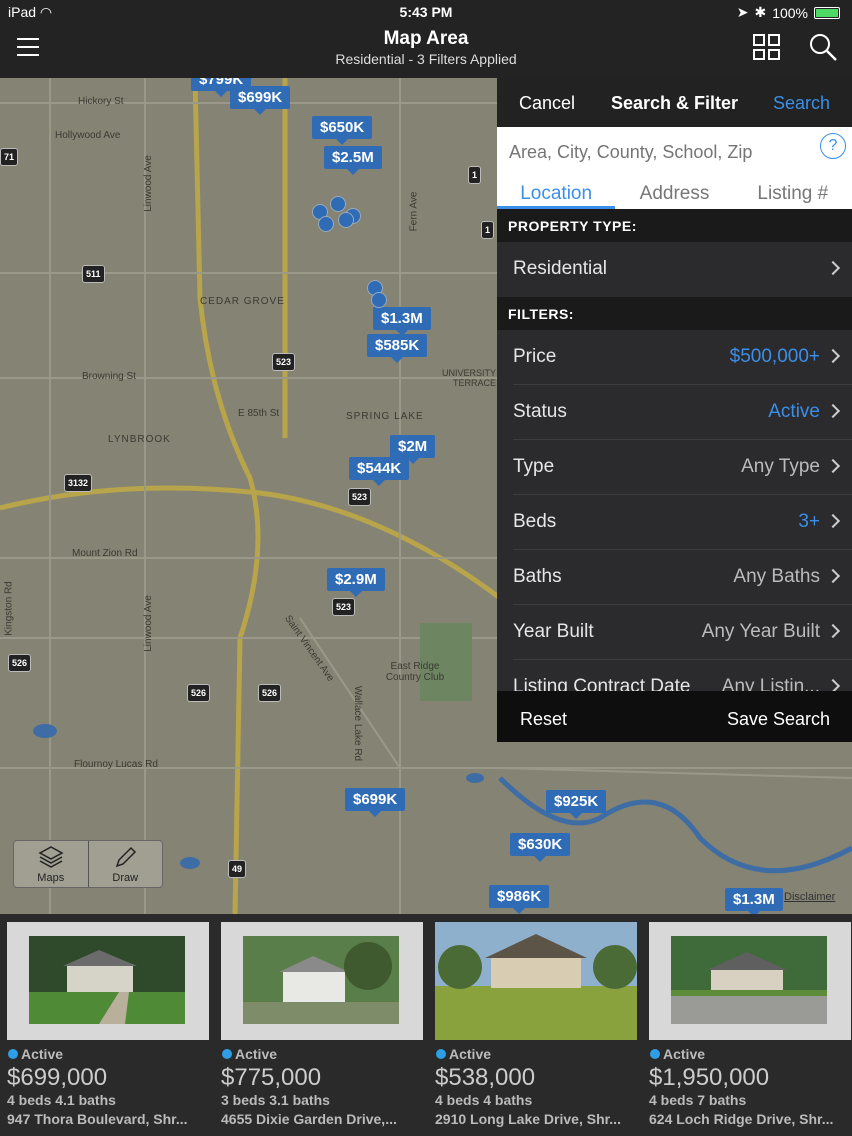  I want to click on map-pin: $2M, so click(413, 449).